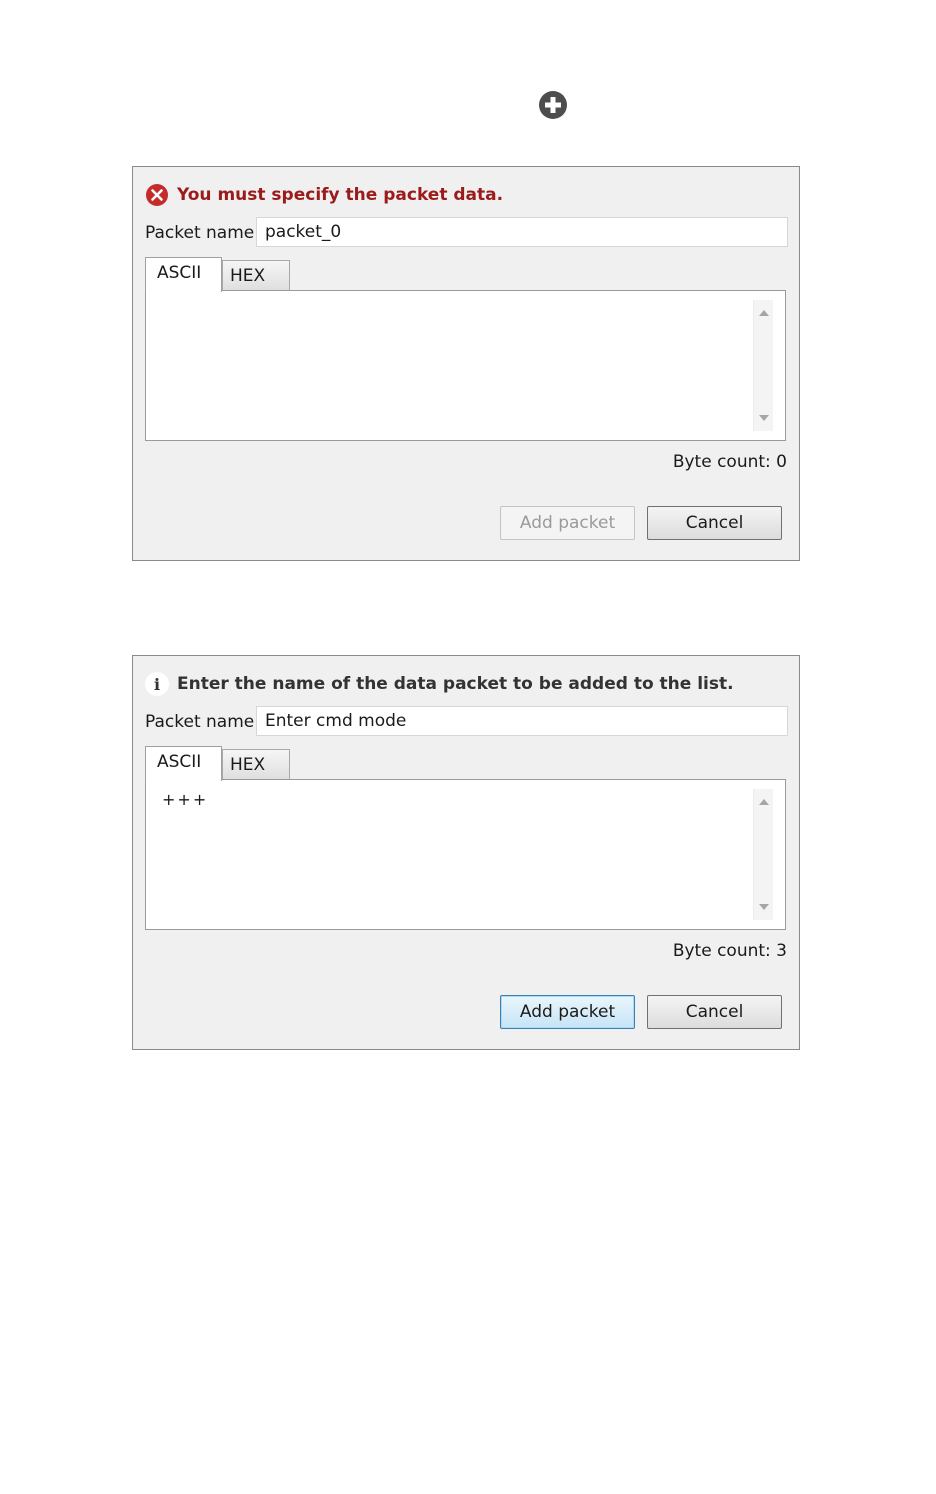  What do you see at coordinates (157, 195) in the screenshot?
I see `error-icon` at bounding box center [157, 195].